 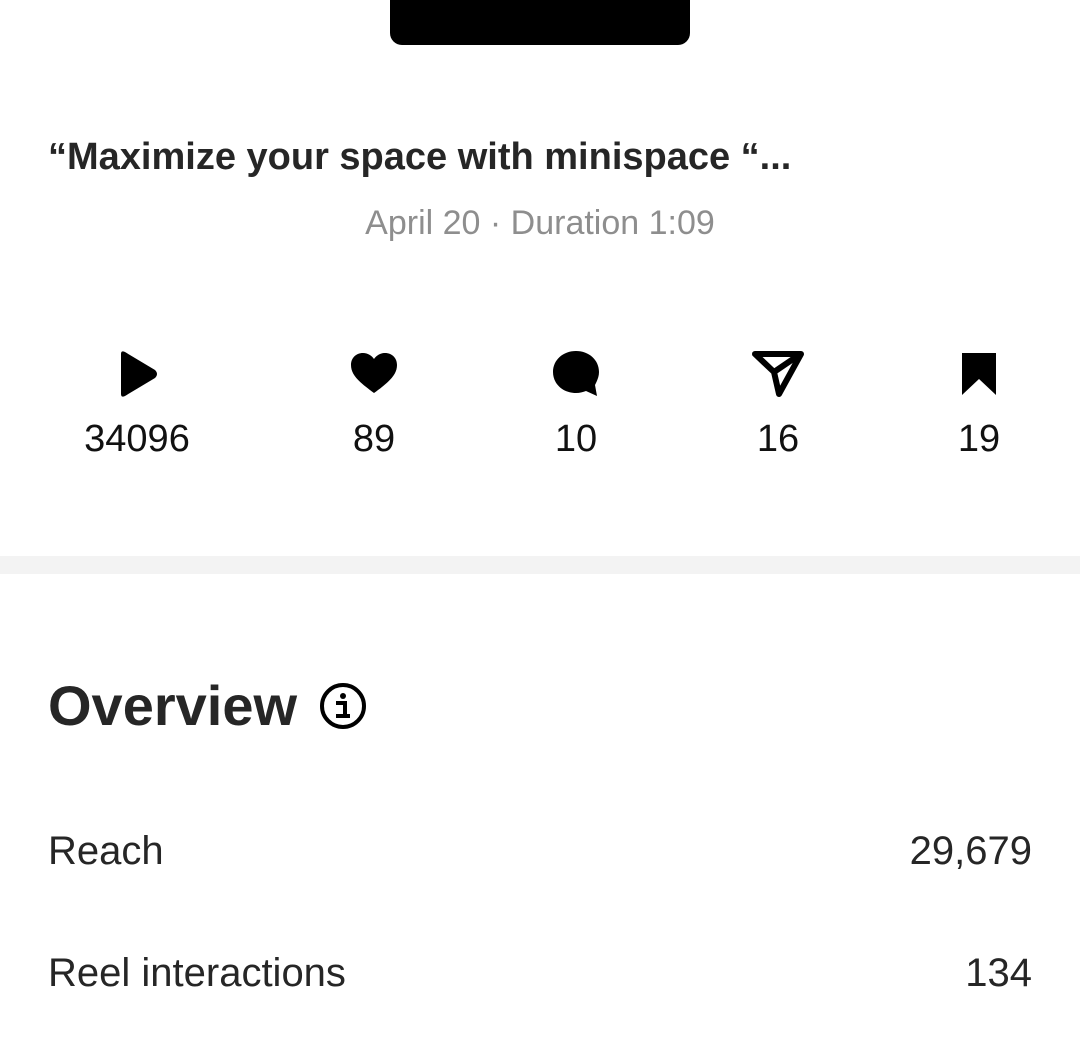 I want to click on metric-value: 29,679, so click(x=970, y=851).